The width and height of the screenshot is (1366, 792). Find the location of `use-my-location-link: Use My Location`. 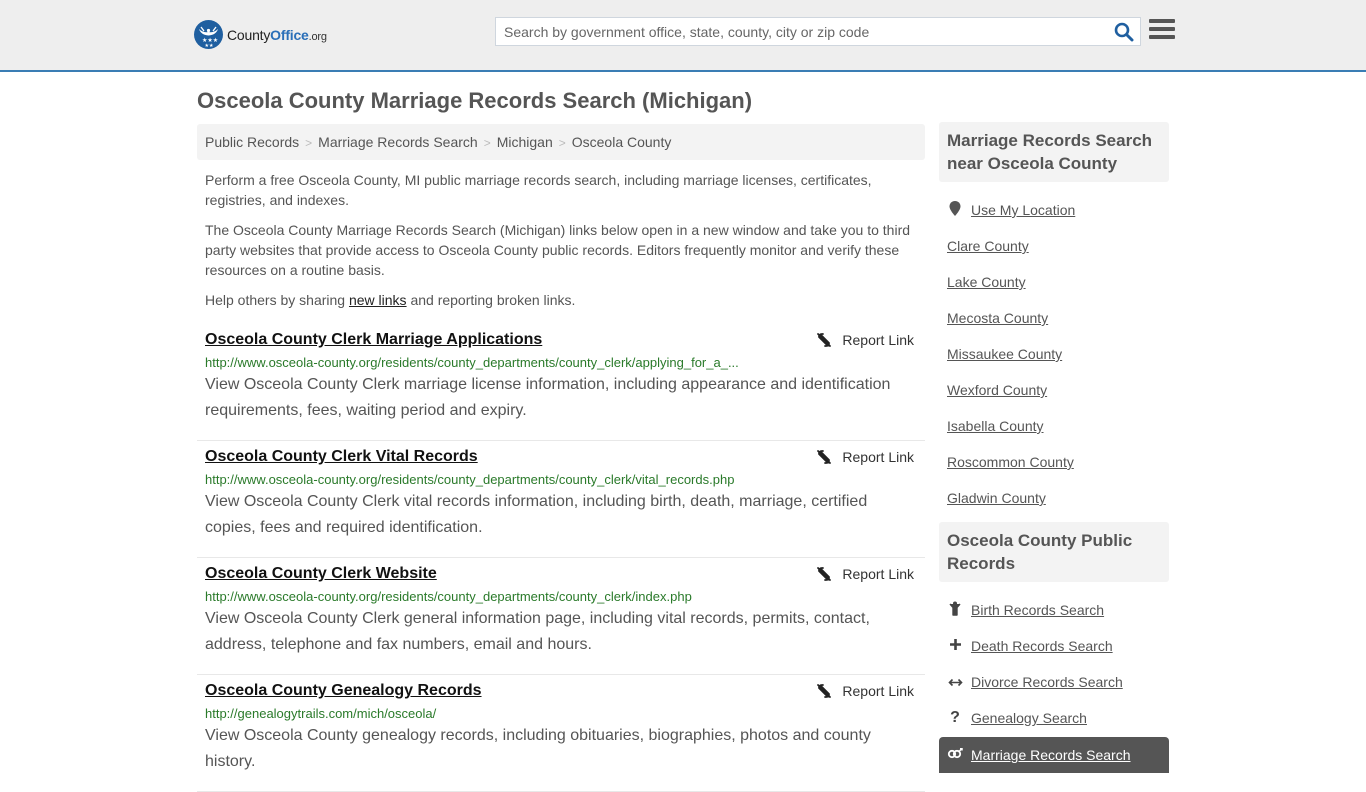

use-my-location-link: Use My Location is located at coordinates (1023, 210).